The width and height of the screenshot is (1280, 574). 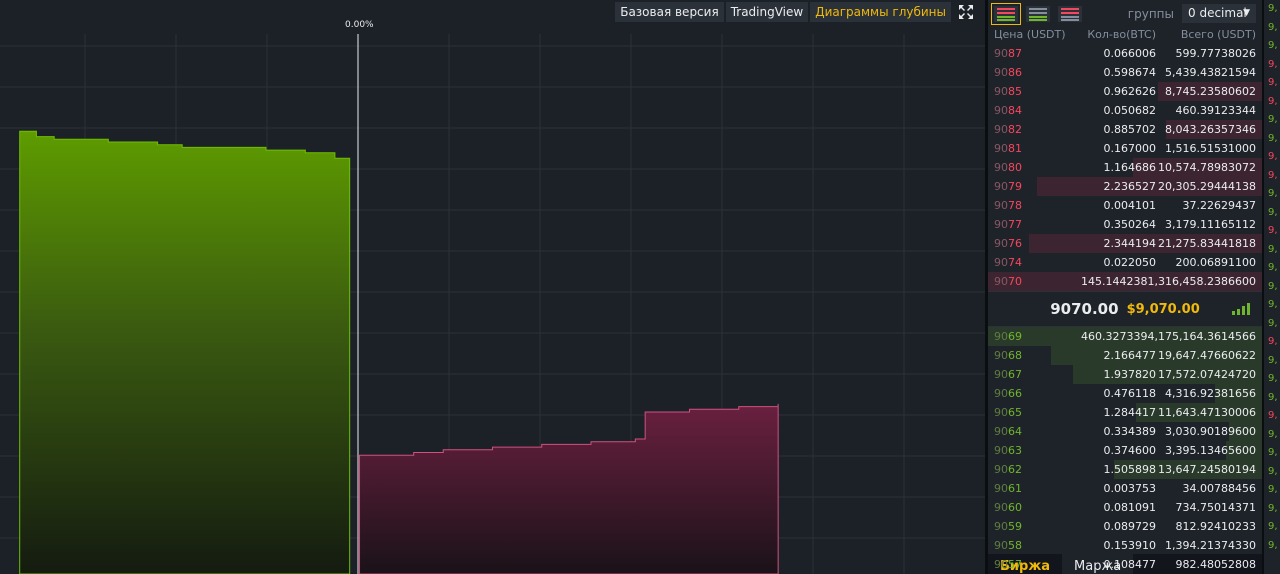 What do you see at coordinates (1034, 545) in the screenshot?
I see `row-price: 9058` at bounding box center [1034, 545].